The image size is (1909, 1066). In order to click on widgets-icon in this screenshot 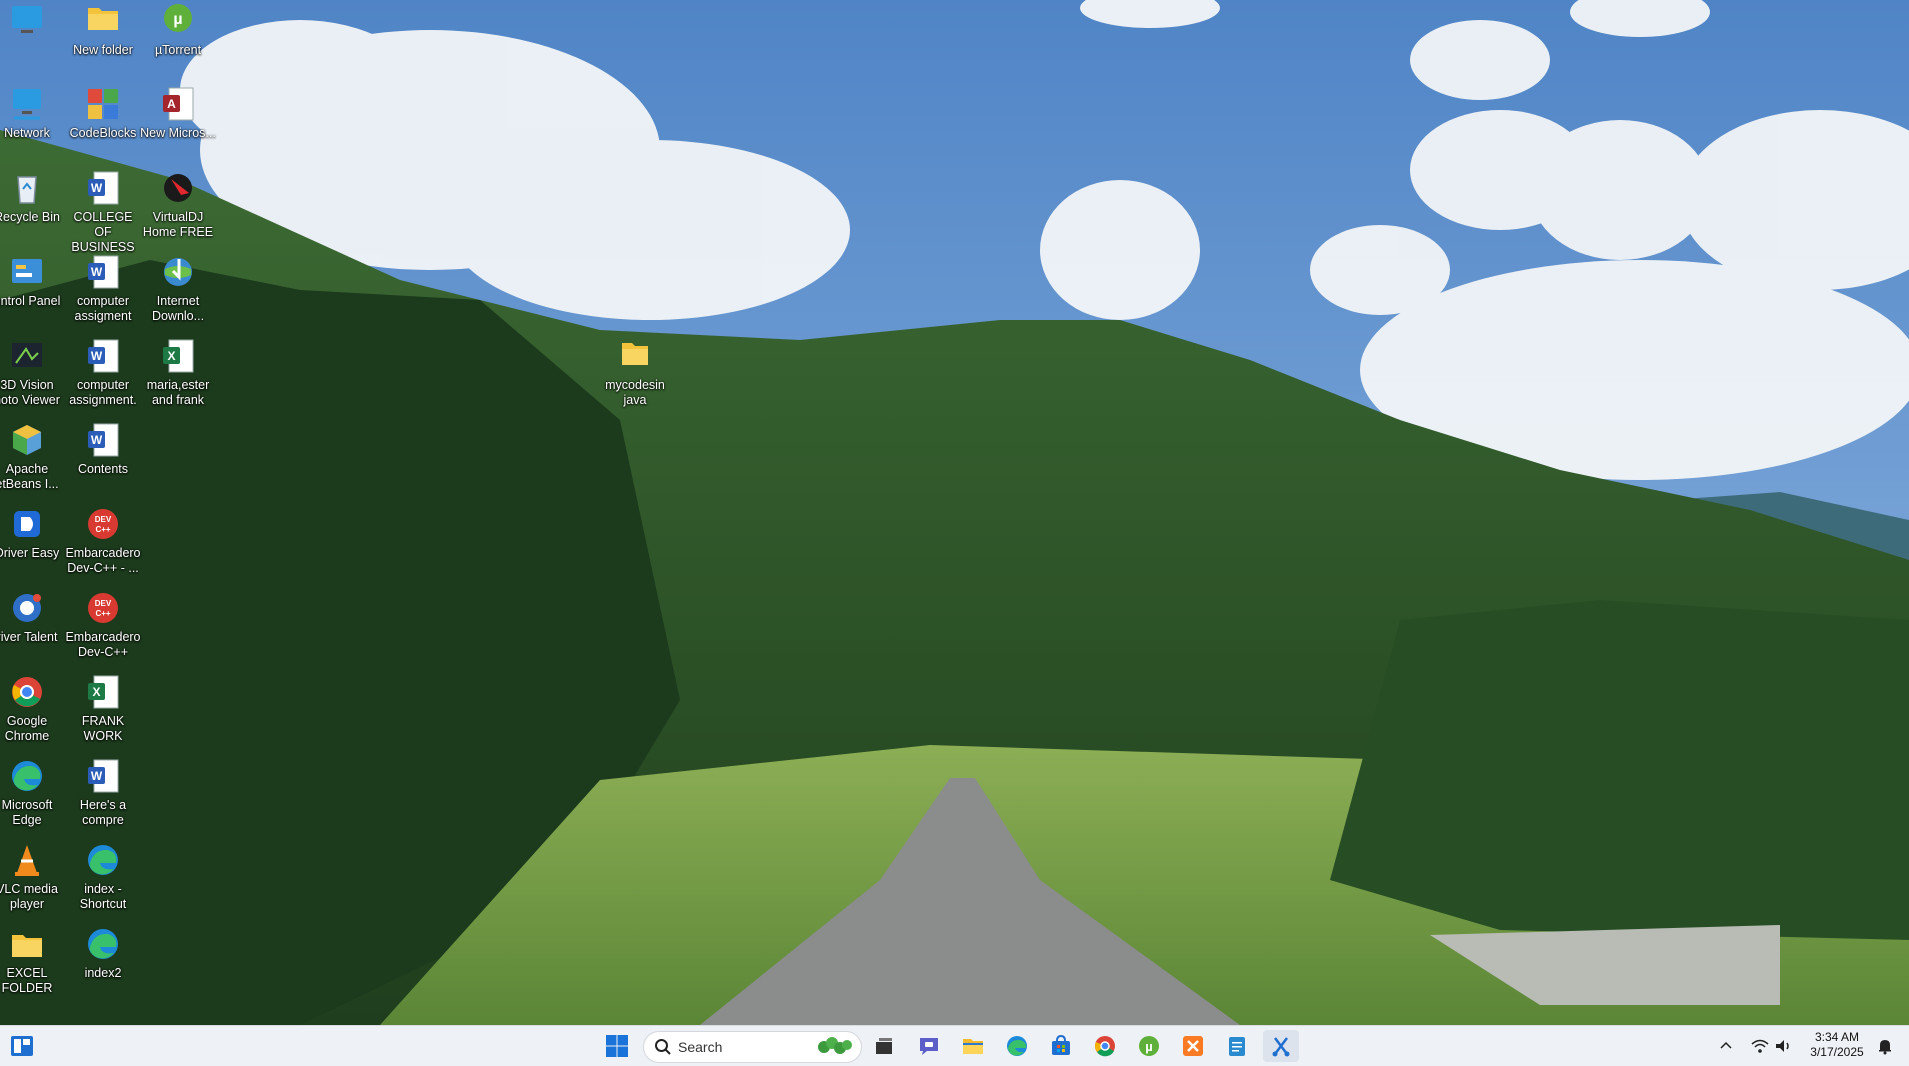, I will do `click(22, 1046)`.